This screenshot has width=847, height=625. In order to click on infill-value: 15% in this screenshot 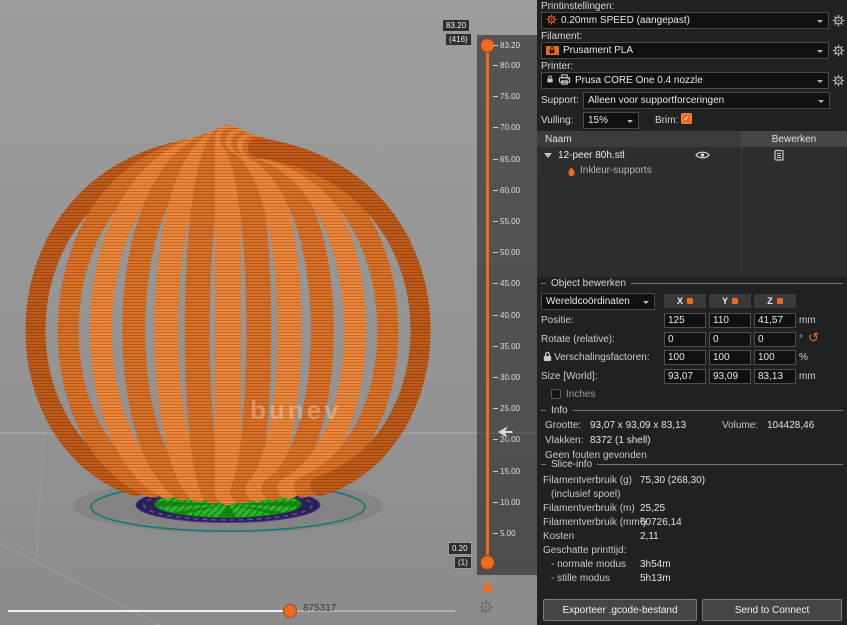, I will do `click(598, 120)`.